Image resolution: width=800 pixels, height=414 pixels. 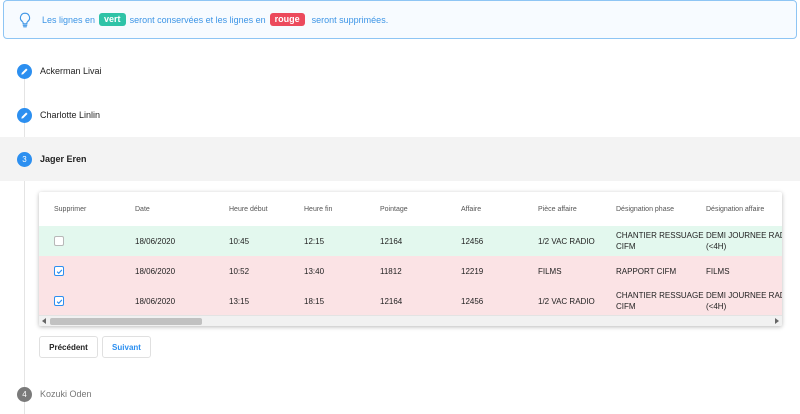 I want to click on cell-start: 10:45, so click(x=239, y=241).